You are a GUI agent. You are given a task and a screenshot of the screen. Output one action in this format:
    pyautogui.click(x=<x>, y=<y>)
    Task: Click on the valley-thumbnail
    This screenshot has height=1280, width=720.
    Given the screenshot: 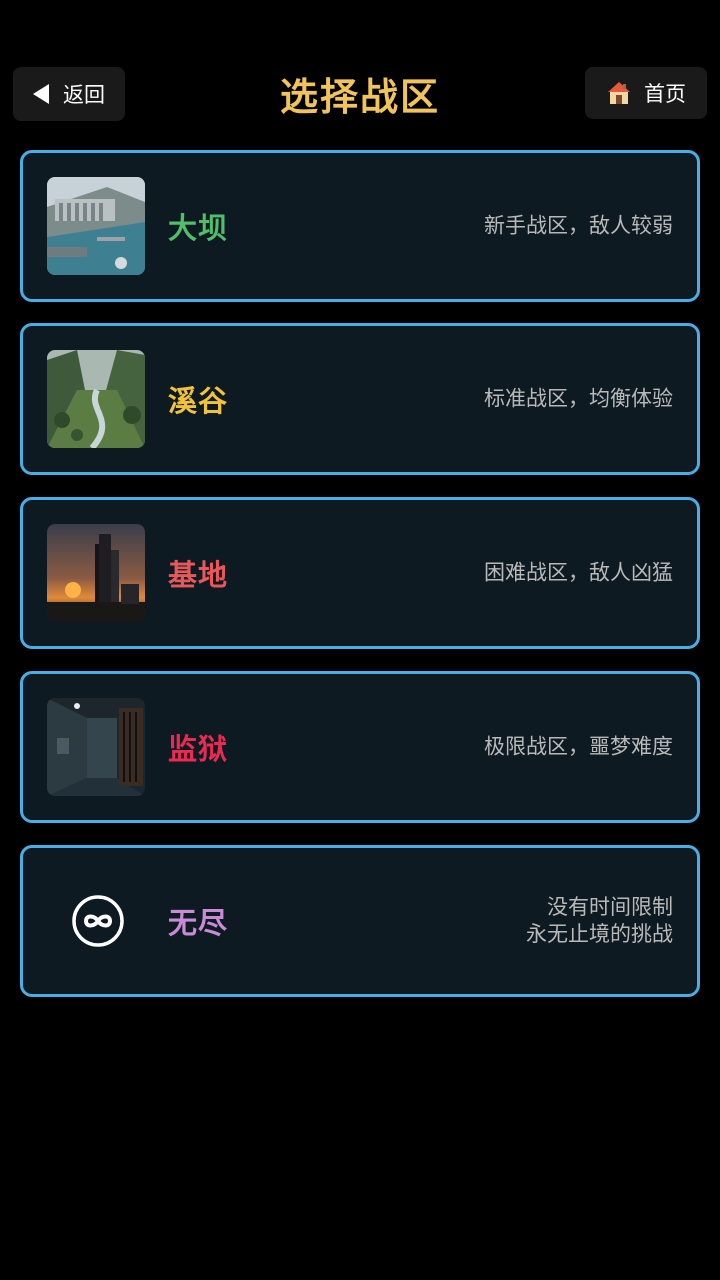 What is the action you would take?
    pyautogui.click(x=96, y=399)
    